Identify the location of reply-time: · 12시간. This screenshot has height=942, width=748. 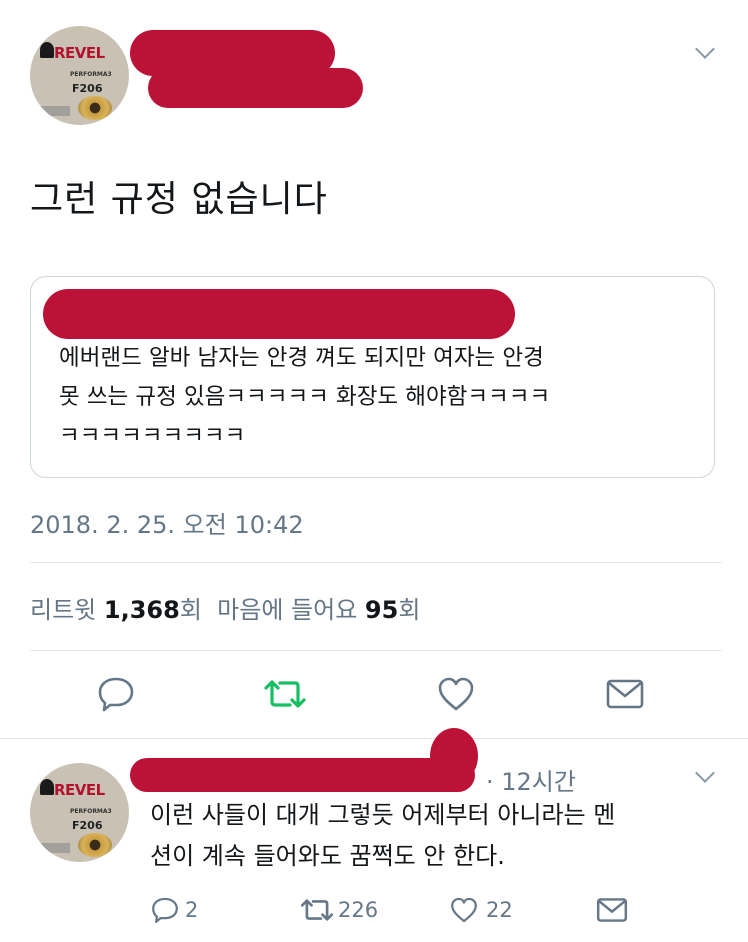
(531, 779).